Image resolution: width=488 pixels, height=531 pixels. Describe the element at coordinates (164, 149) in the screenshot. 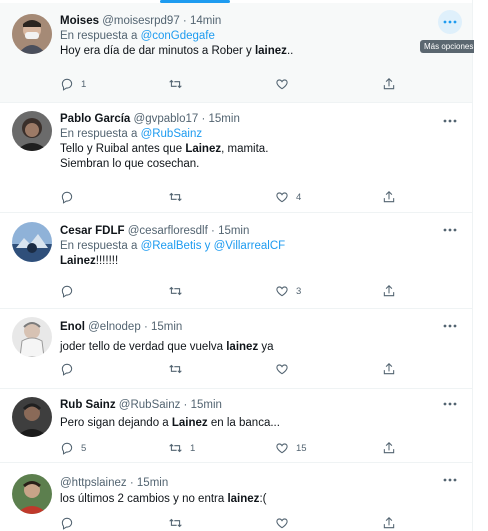

I see `tweet-text: Tello y Ruibal antes que Lainez, mamita.` at that location.